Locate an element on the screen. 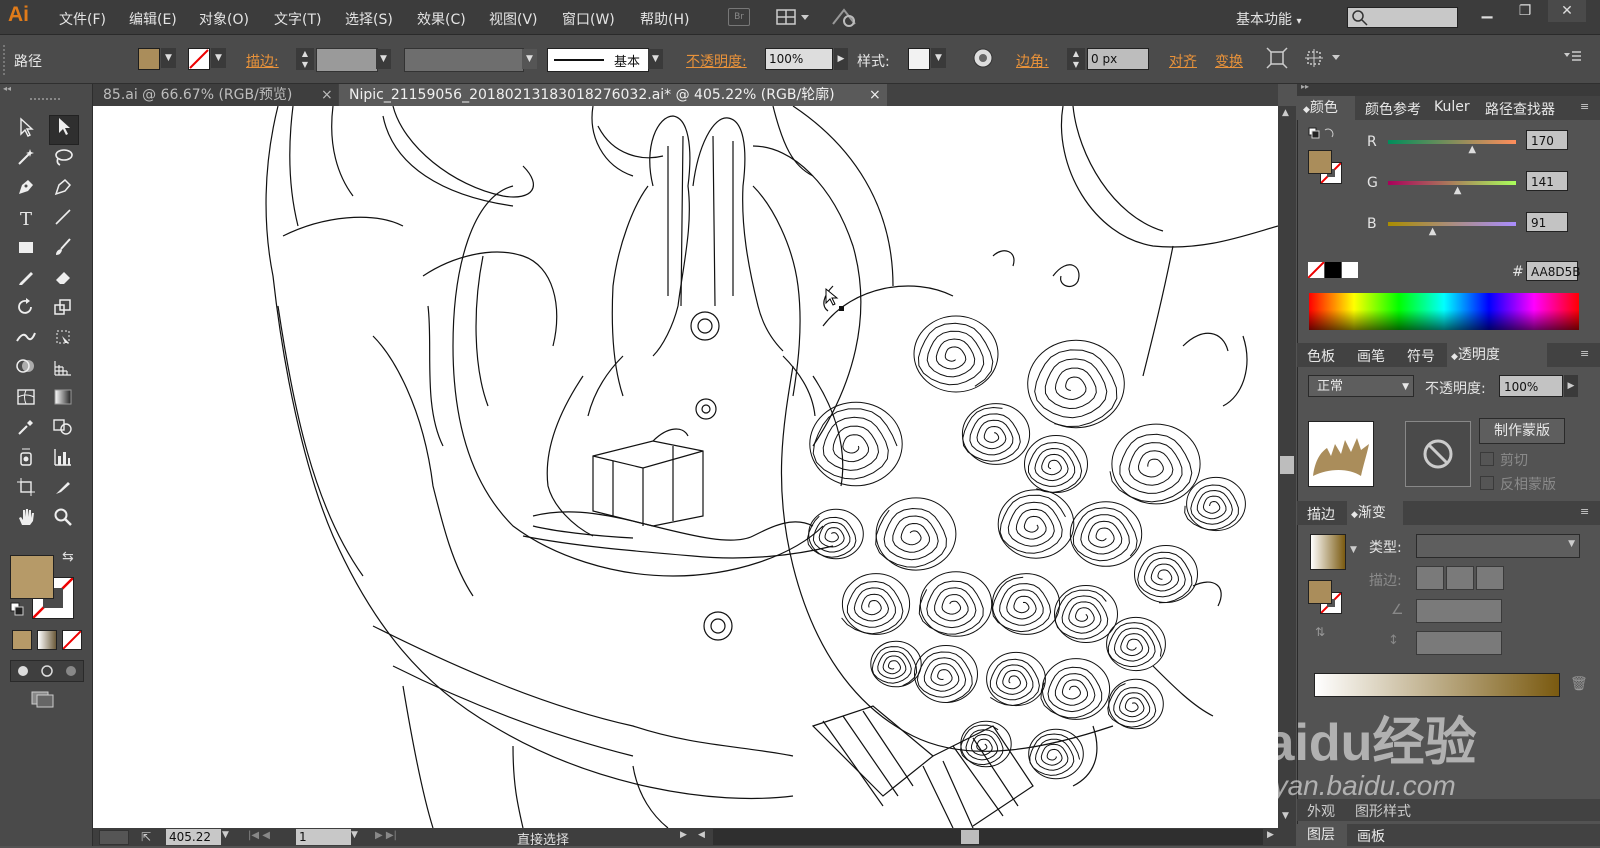 The height and width of the screenshot is (848, 1600). perspective-grid-tool-icon is located at coordinates (63, 370).